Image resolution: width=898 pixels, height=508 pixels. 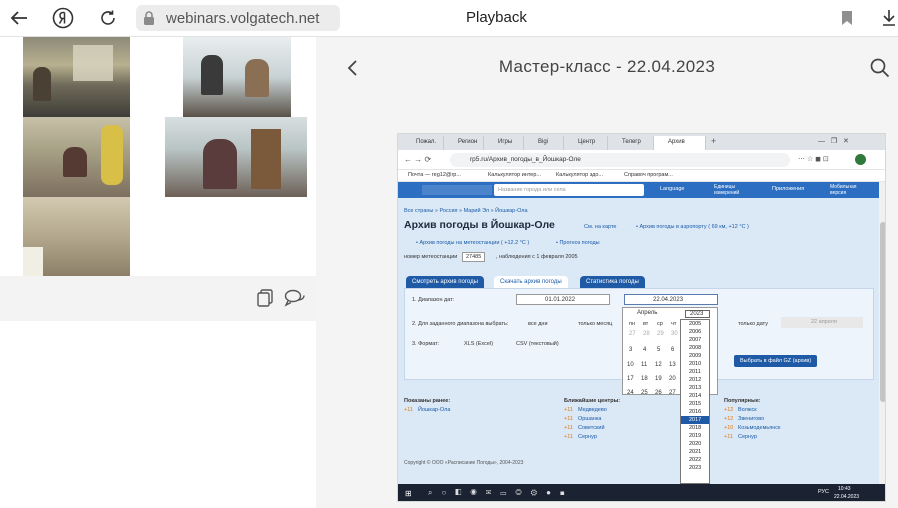 I want to click on year-option: 2005, so click(x=695, y=324).